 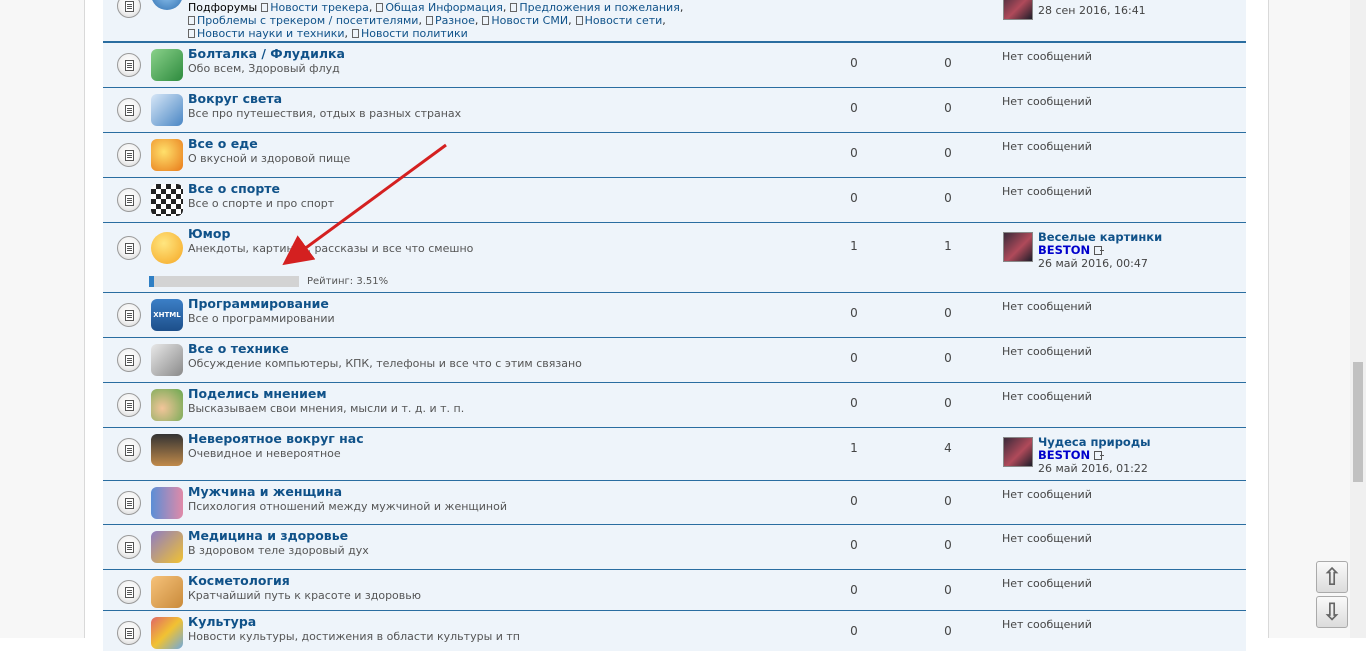 What do you see at coordinates (264, 453) in the screenshot?
I see `forum-description: Очевидное и невероятное` at bounding box center [264, 453].